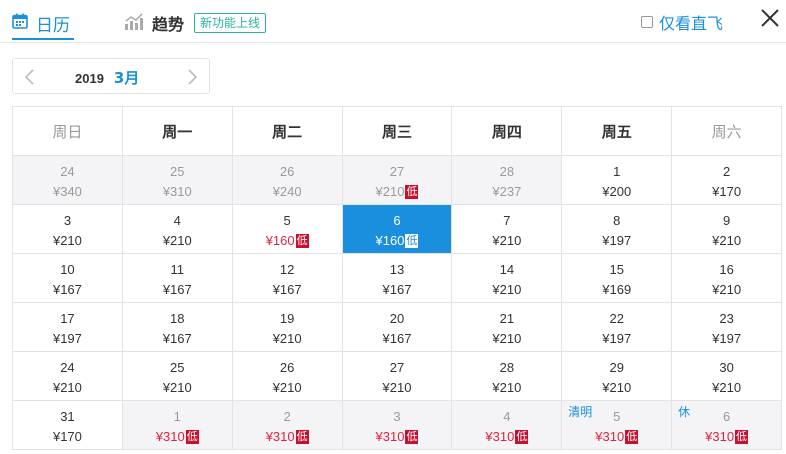 The width and height of the screenshot is (786, 454). I want to click on calendar-day-cell: 20 ¥167, so click(397, 327).